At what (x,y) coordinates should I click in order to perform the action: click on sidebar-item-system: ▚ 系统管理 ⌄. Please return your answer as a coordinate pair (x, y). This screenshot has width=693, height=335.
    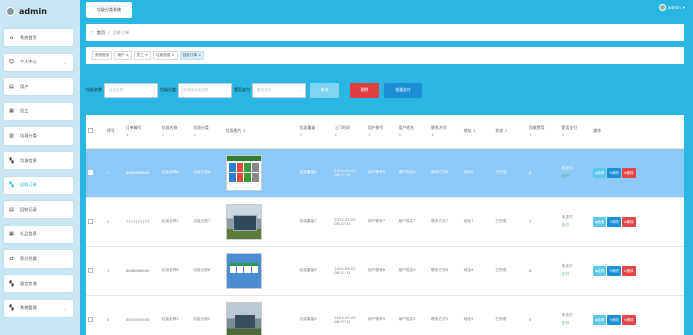
    Looking at the image, I should click on (38, 308).